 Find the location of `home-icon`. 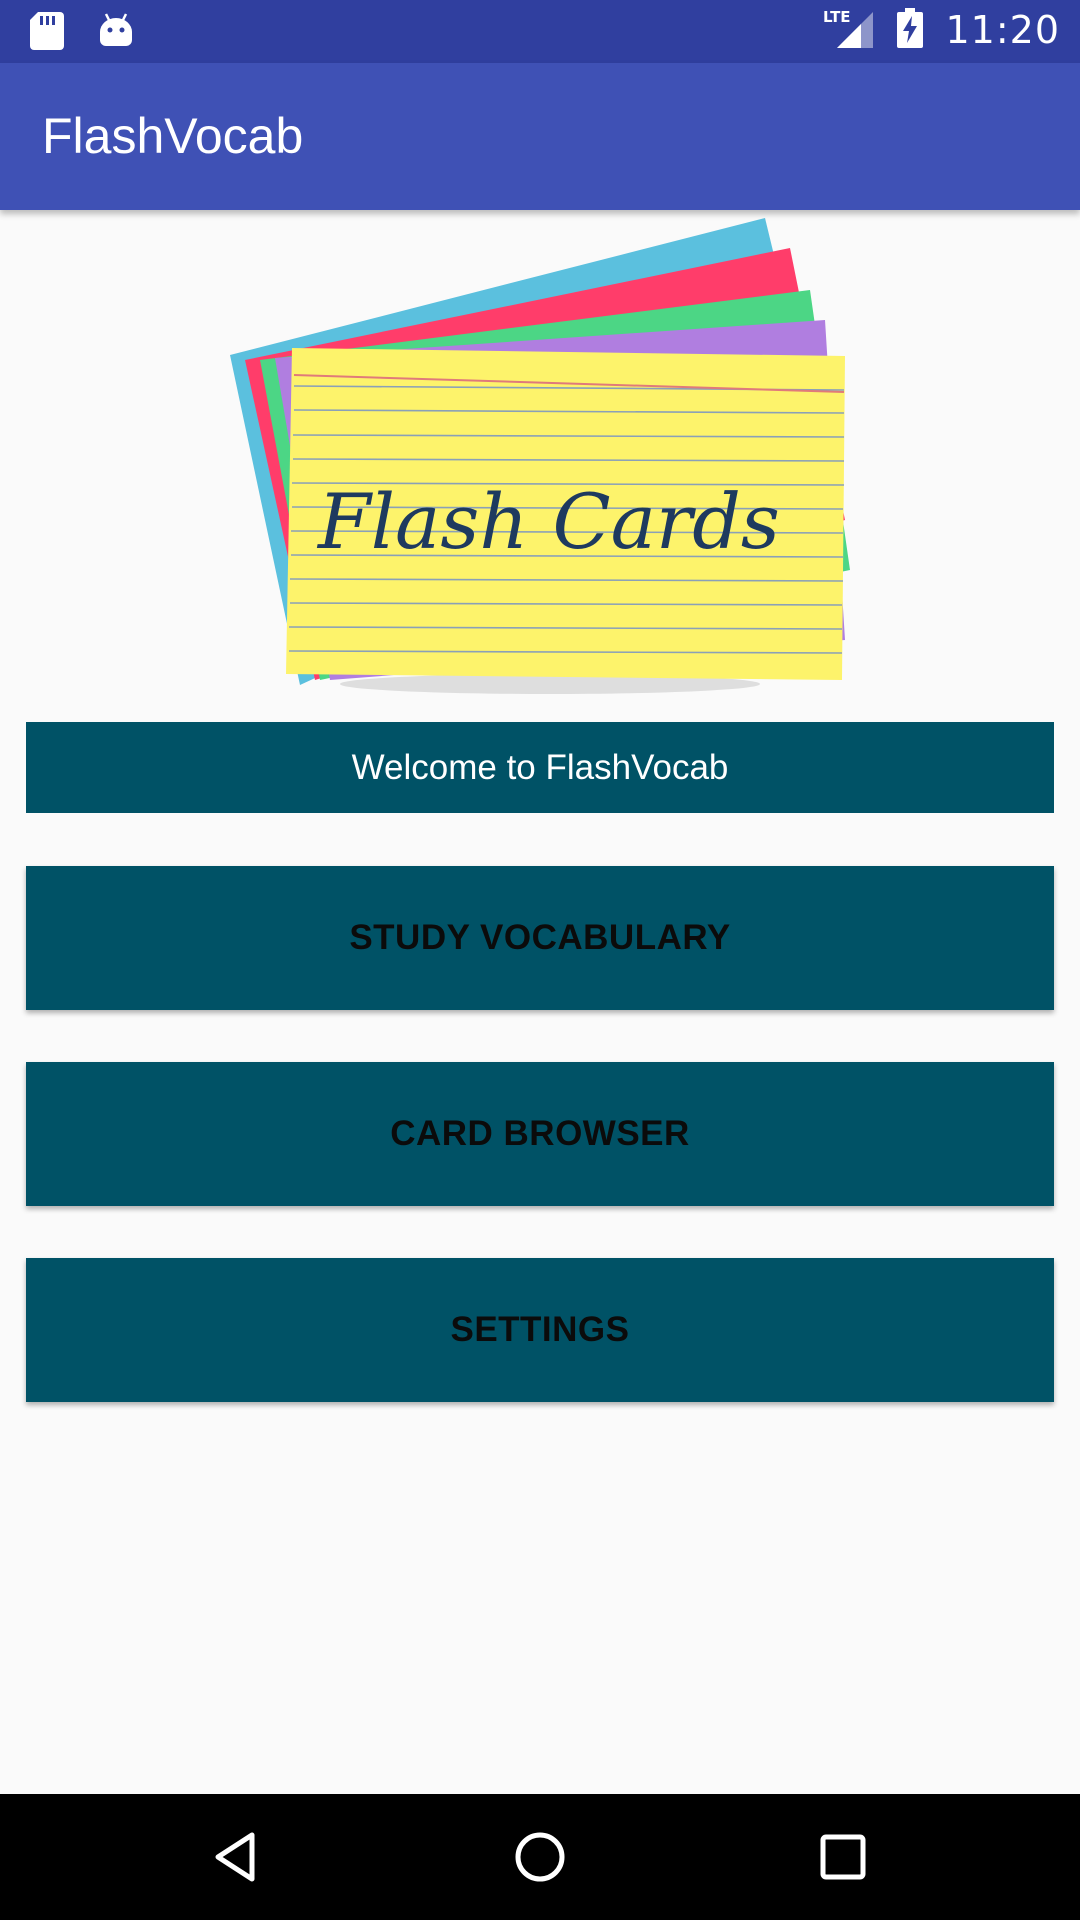

home-icon is located at coordinates (540, 1857).